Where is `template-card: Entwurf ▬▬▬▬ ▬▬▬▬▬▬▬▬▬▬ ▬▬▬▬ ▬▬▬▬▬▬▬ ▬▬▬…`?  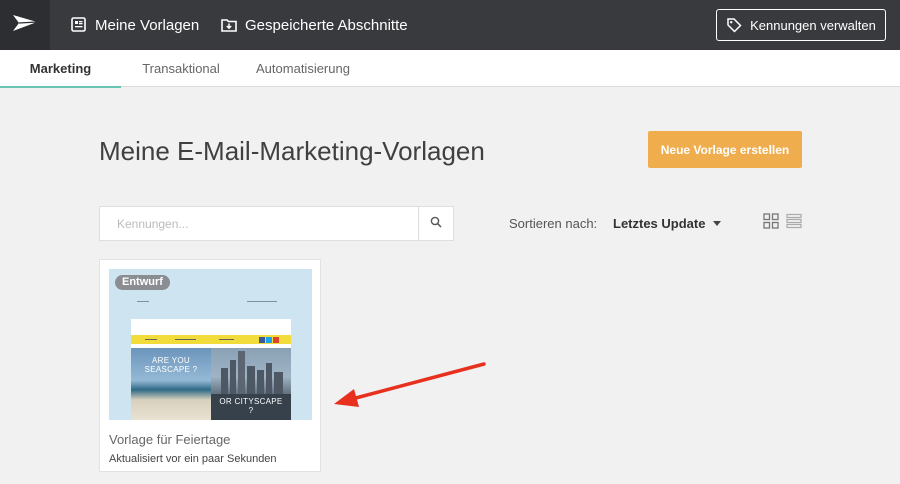
template-card: Entwurf ▬▬▬▬ ▬▬▬▬▬▬▬▬▬▬ ▬▬▬▬ ▬▬▬▬▬▬▬ ▬▬▬… is located at coordinates (210, 365).